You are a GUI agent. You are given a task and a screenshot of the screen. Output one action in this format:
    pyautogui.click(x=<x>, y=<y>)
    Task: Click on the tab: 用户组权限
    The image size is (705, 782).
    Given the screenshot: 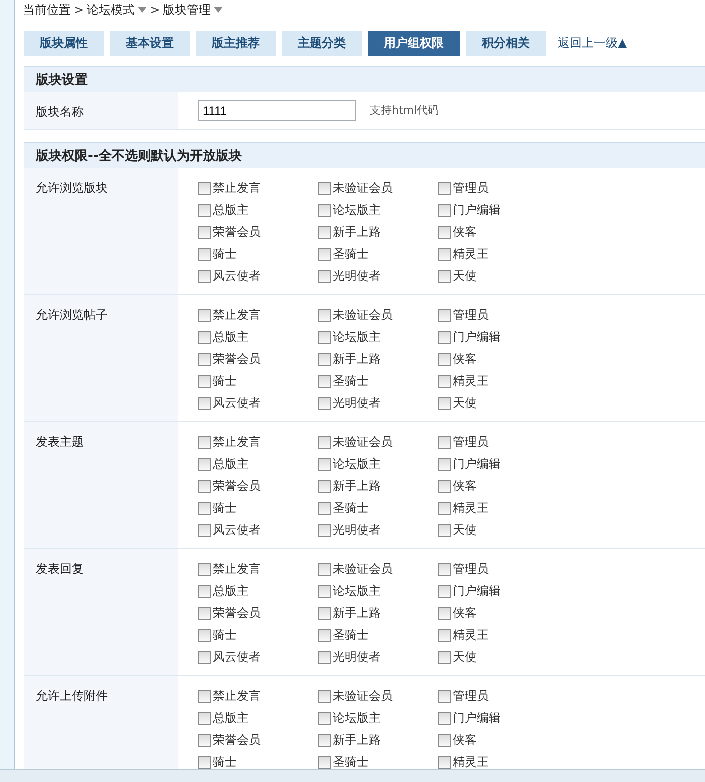 What is the action you would take?
    pyautogui.click(x=414, y=43)
    